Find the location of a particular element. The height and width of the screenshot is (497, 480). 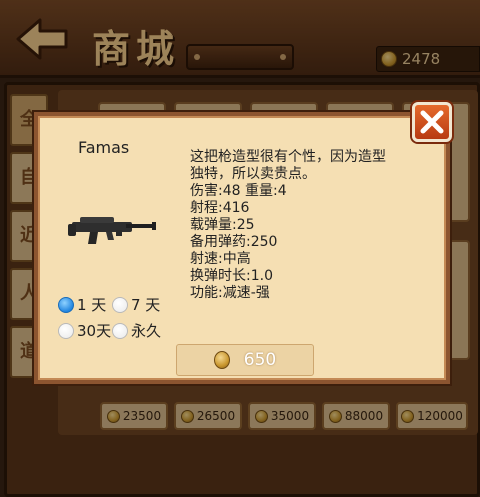

buy-price: 650 is located at coordinates (260, 360).